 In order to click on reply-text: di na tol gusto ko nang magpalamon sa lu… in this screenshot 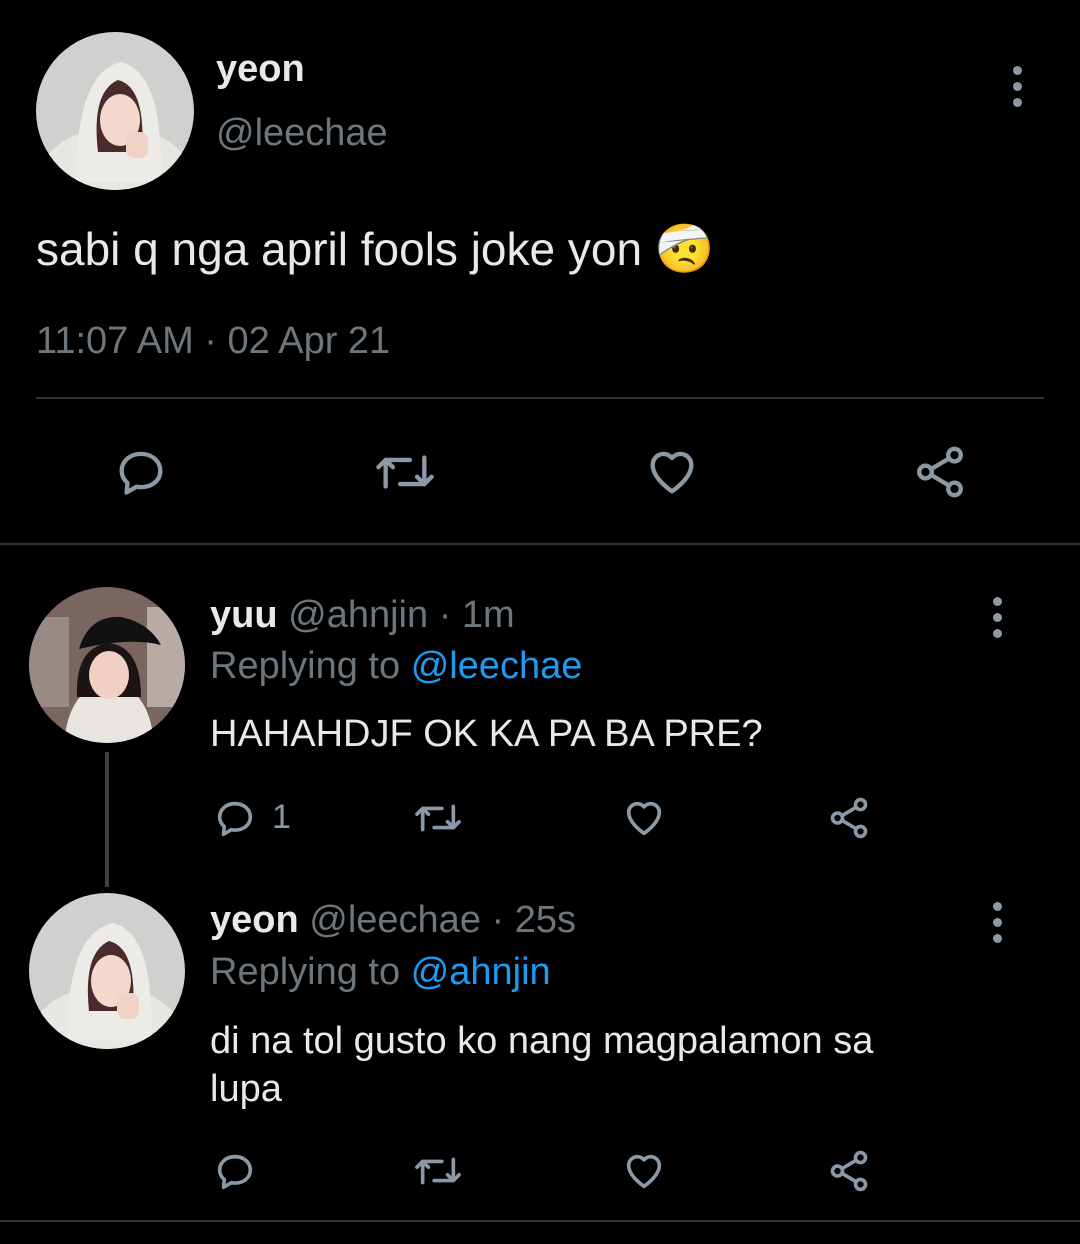, I will do `click(541, 1065)`.